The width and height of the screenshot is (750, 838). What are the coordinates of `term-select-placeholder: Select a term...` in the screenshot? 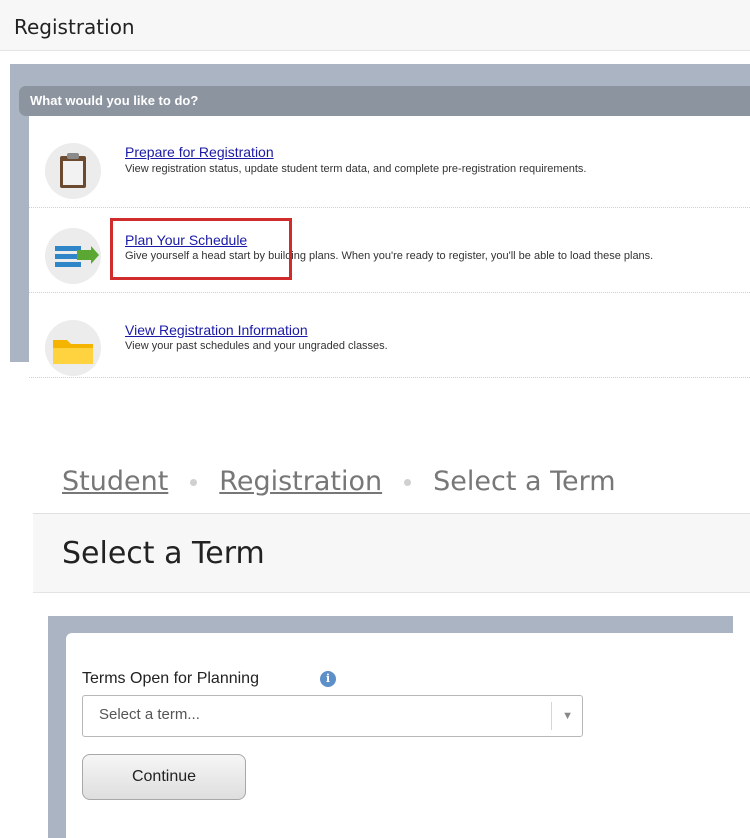 It's located at (149, 714).